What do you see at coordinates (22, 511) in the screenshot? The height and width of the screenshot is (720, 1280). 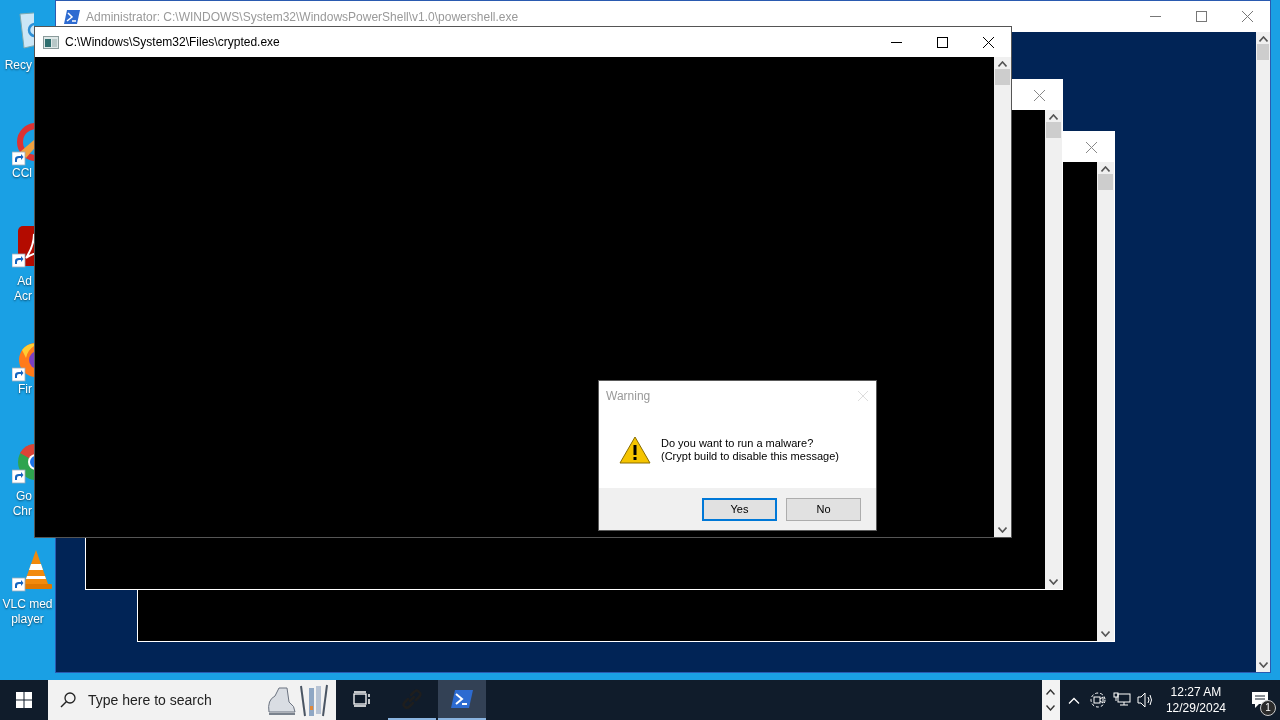 I see `icon-label: Chr` at bounding box center [22, 511].